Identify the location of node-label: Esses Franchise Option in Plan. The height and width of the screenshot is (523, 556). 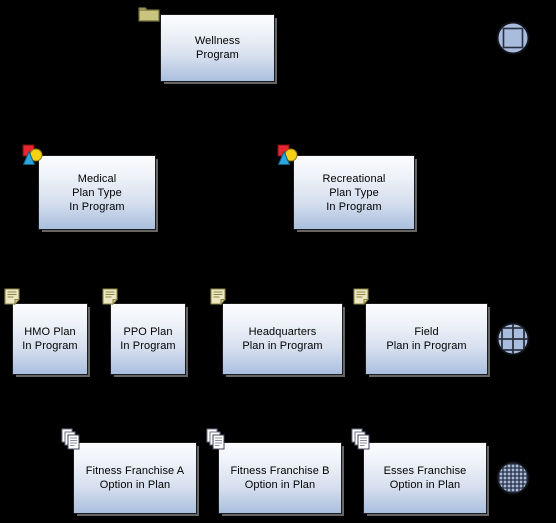
(425, 478).